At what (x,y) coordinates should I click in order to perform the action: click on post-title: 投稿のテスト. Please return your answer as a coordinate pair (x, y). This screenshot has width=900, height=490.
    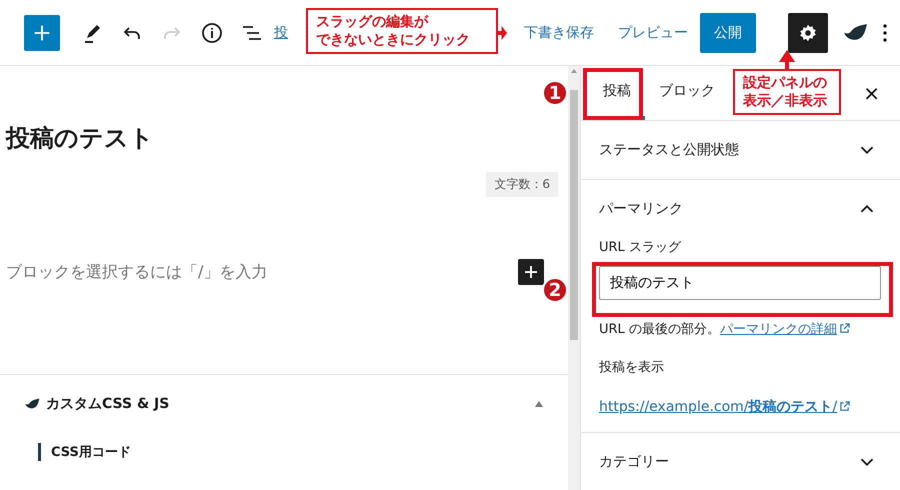
    Looking at the image, I should click on (282, 138).